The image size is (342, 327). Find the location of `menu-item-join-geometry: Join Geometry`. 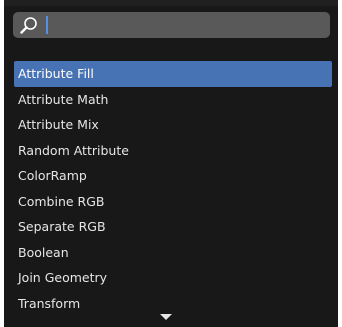

menu-item-join-geometry: Join Geometry is located at coordinates (173, 278).